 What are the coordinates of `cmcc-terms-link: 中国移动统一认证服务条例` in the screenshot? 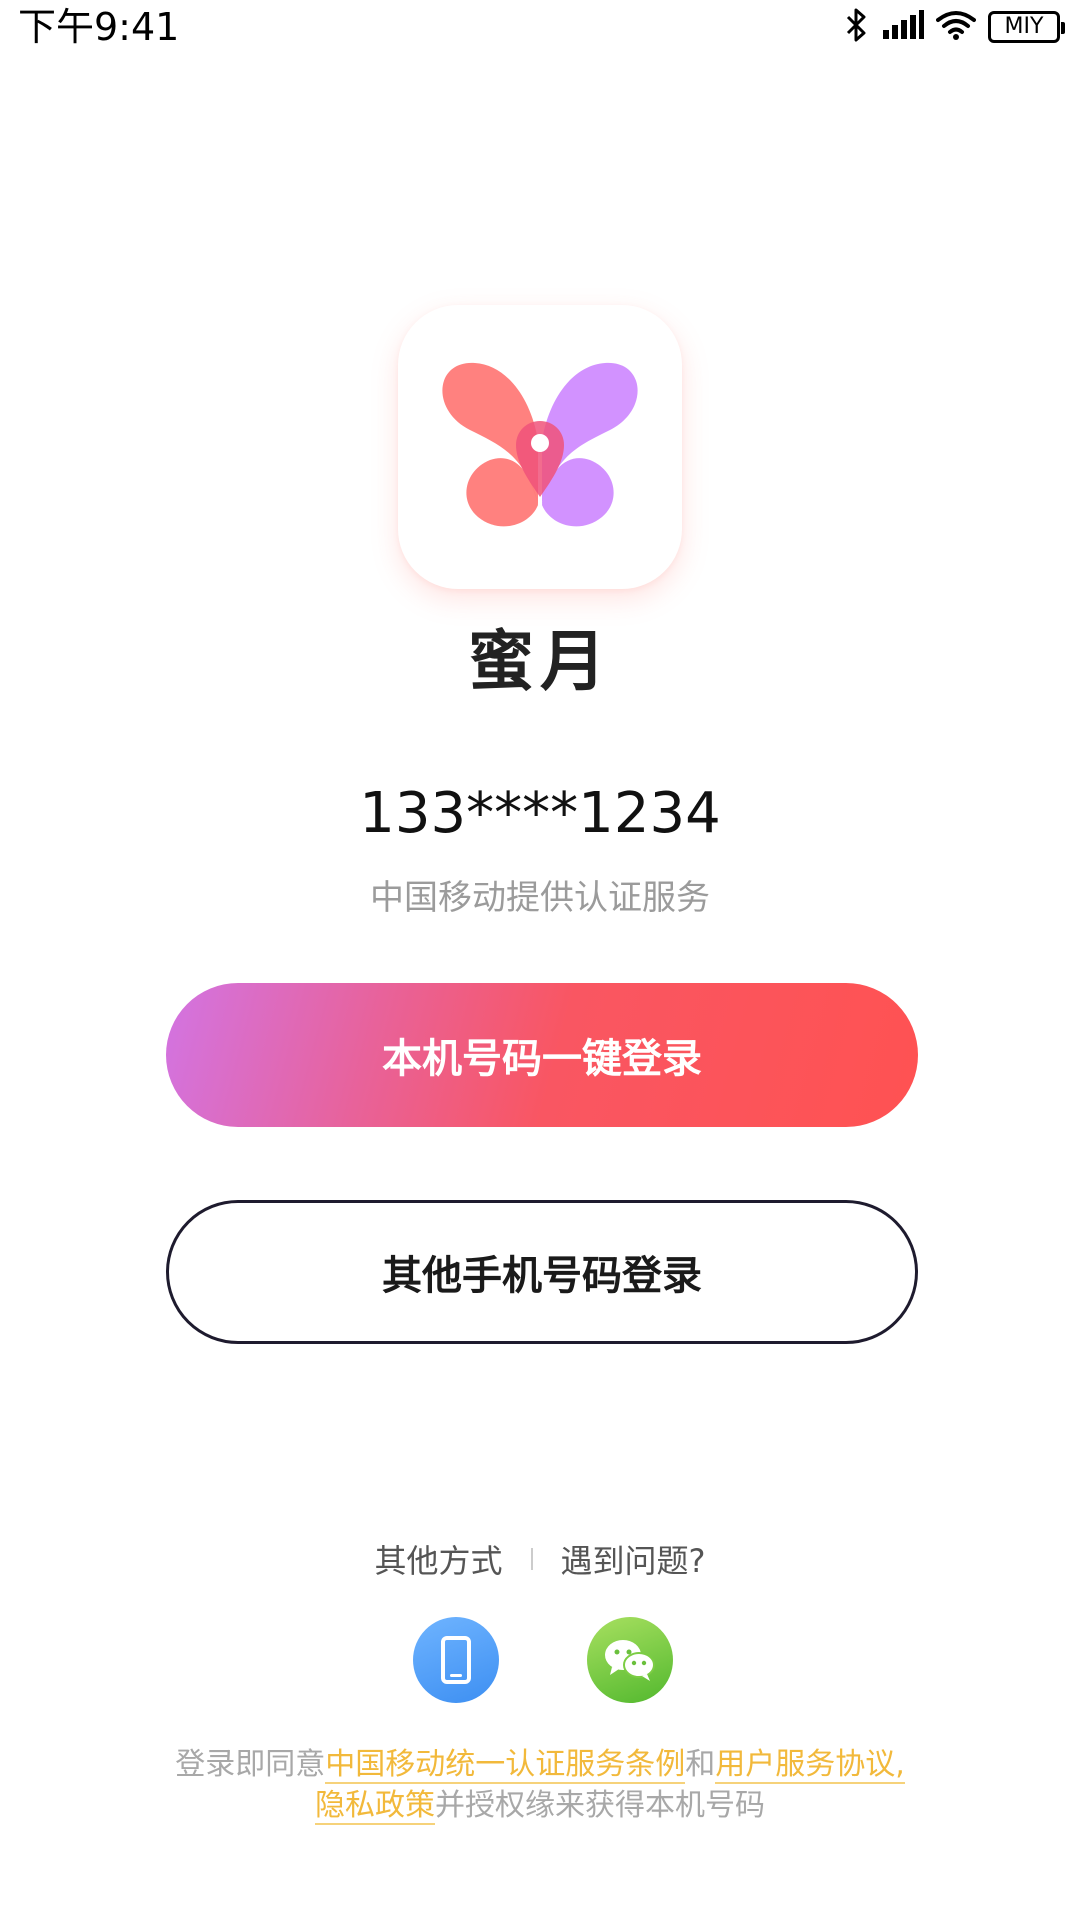 It's located at (505, 1765).